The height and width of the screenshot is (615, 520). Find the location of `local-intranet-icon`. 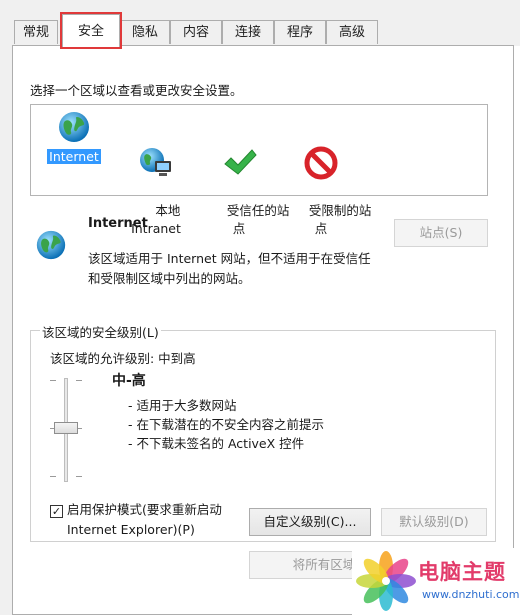

local-intranet-icon is located at coordinates (155, 162).